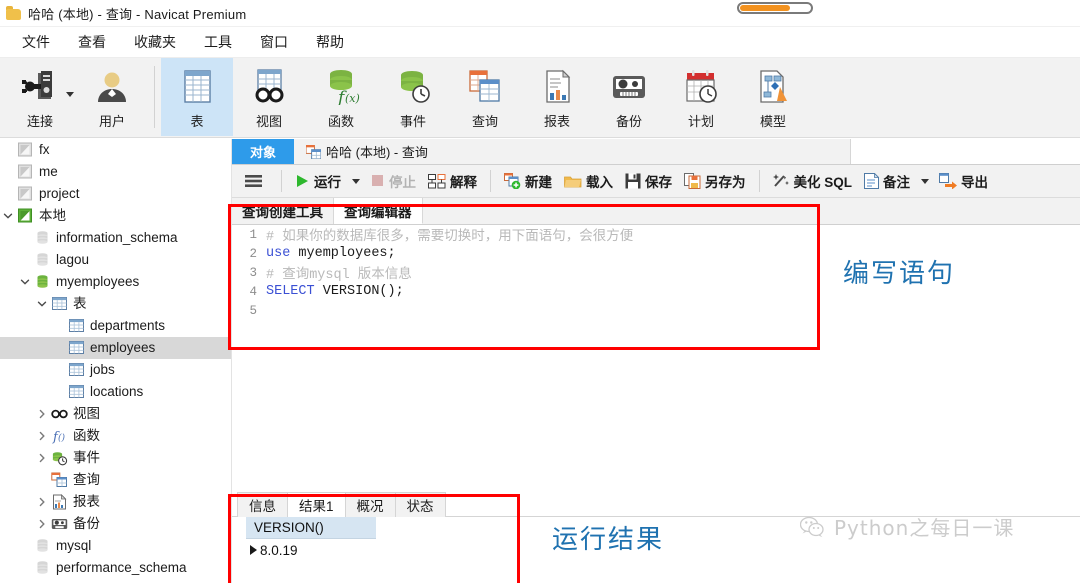 This screenshot has height=583, width=1080. I want to click on tree-item-label: information_schema, so click(117, 238).